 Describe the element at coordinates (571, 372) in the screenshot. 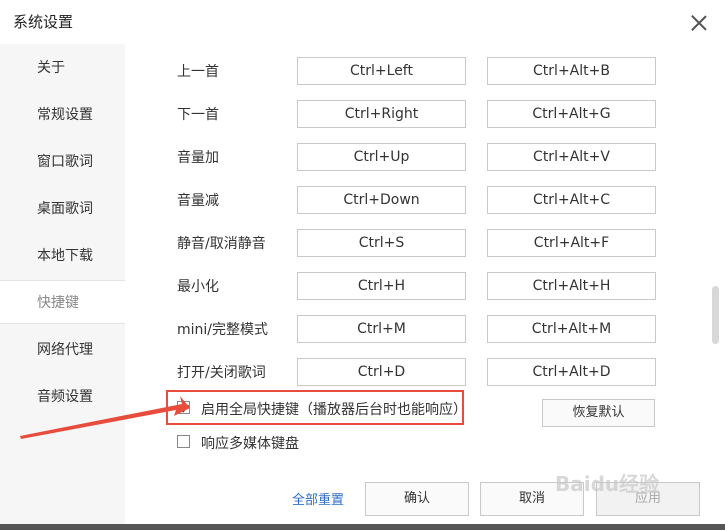

I see `global-key-lyrics: Ctrl+Alt+D` at that location.